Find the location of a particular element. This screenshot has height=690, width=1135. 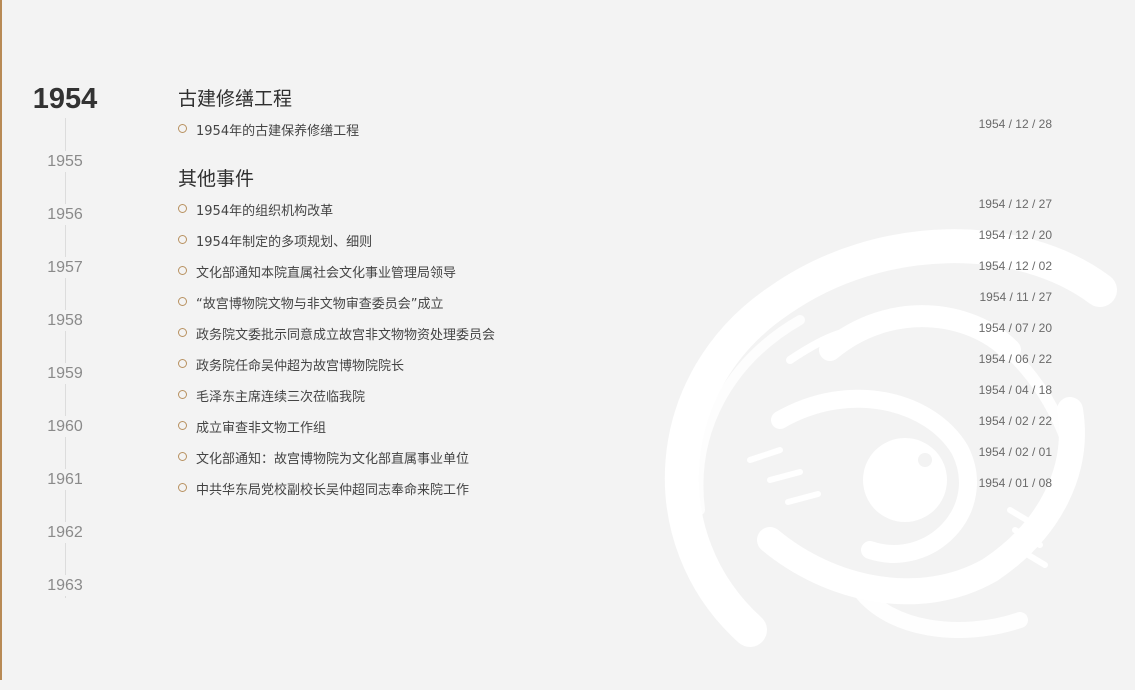

year-1954-active: 1954 is located at coordinates (65, 99).